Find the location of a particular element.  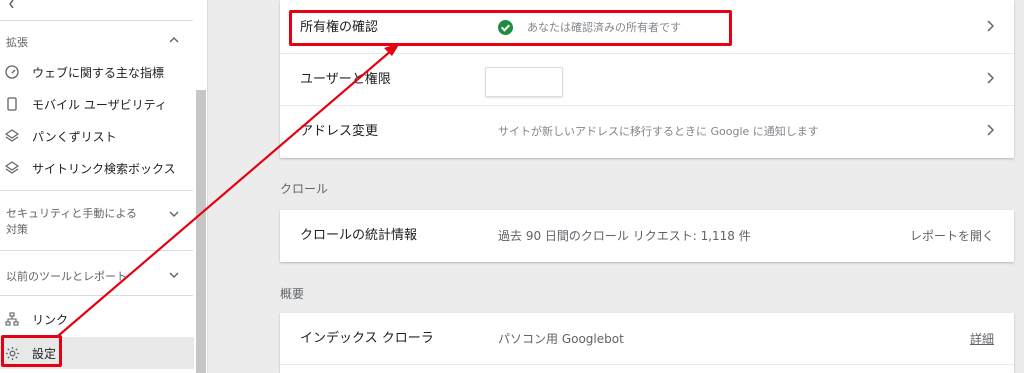

redacted-box is located at coordinates (524, 82).